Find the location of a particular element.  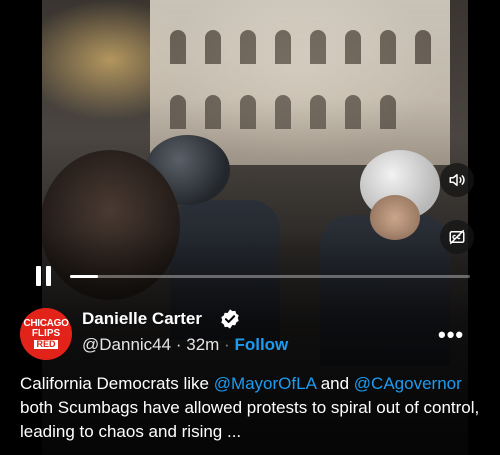

author-display-name: Danielle Carter is located at coordinates (142, 319).